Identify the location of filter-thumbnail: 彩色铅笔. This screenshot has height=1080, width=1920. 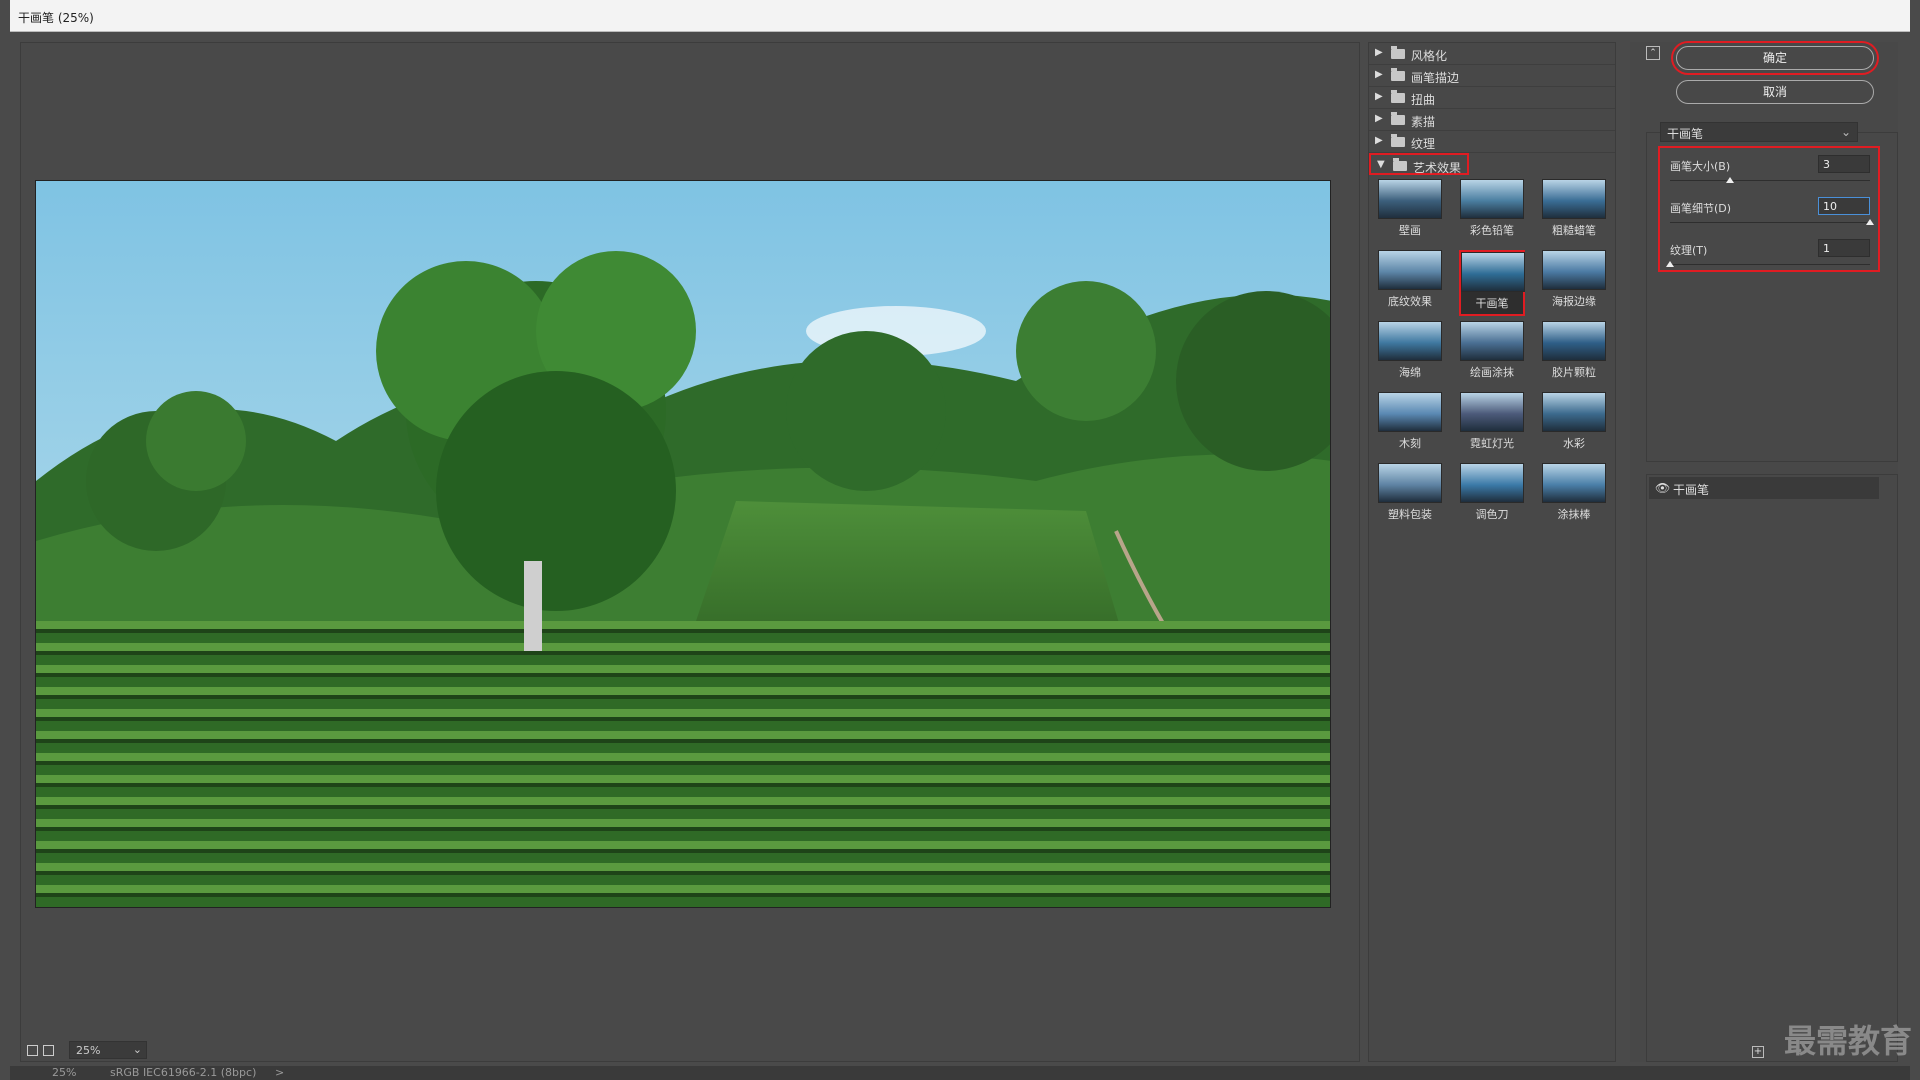
(1492, 212).